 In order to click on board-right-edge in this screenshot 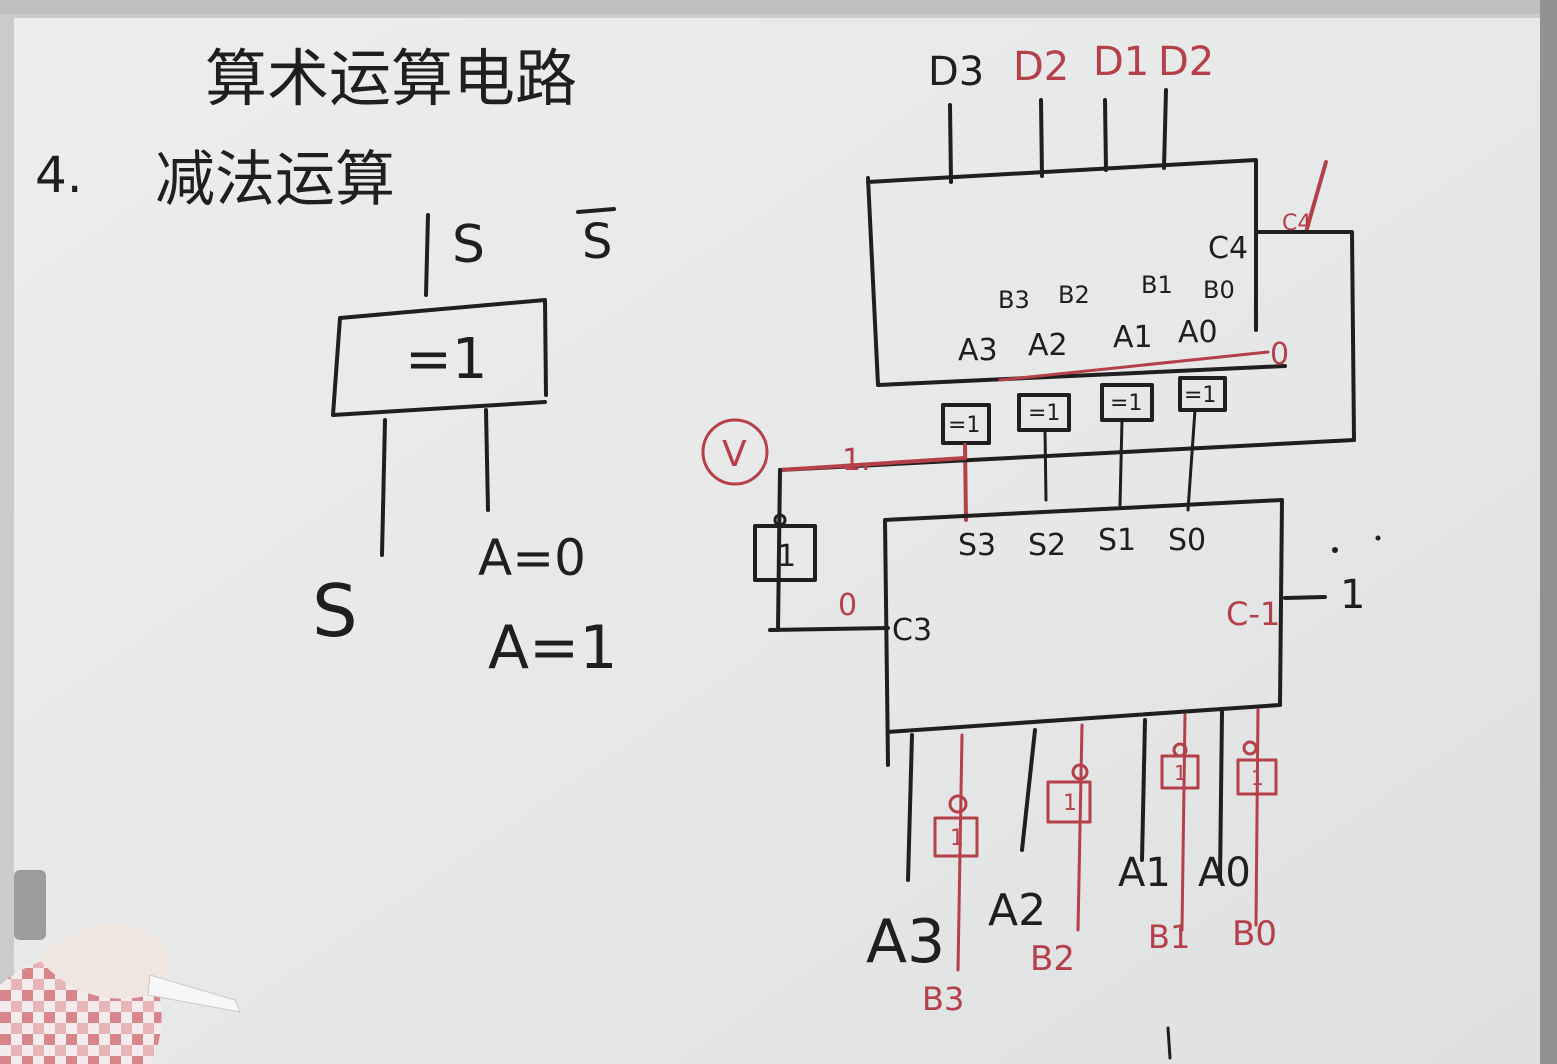, I will do `click(1548, 532)`.